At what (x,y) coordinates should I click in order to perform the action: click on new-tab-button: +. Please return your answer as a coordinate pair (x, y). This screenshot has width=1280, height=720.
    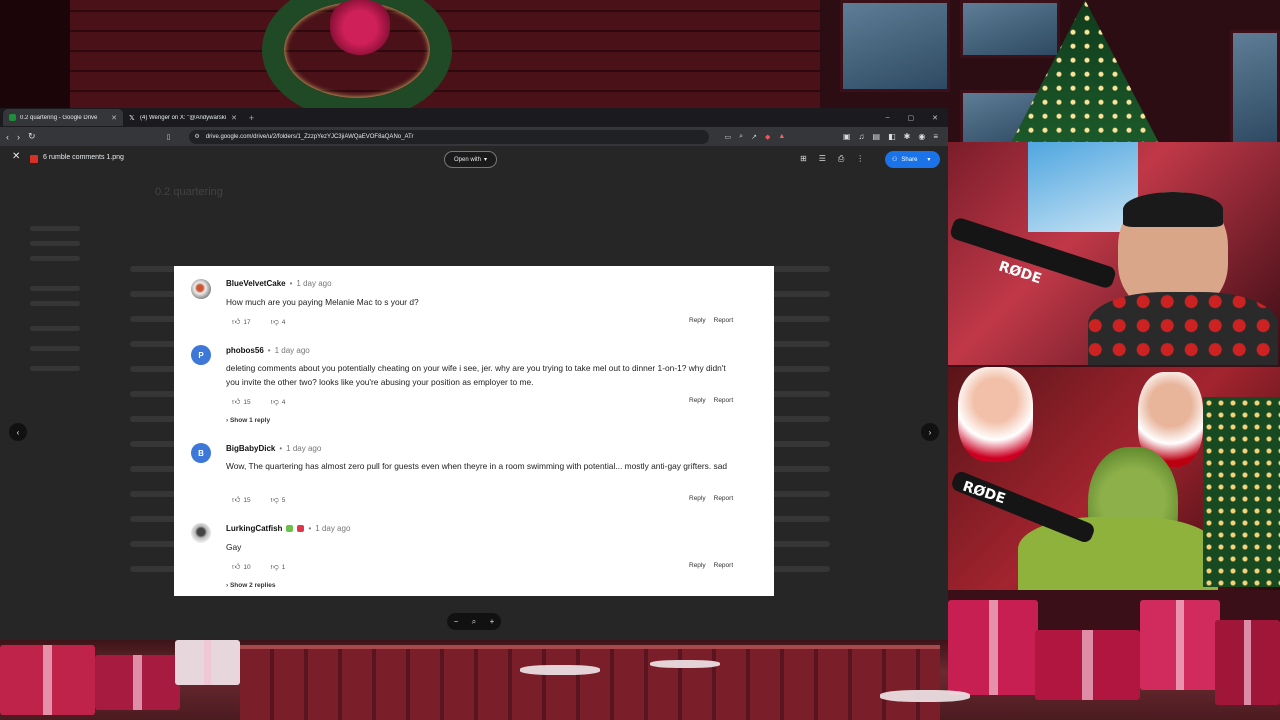
    Looking at the image, I should click on (251, 118).